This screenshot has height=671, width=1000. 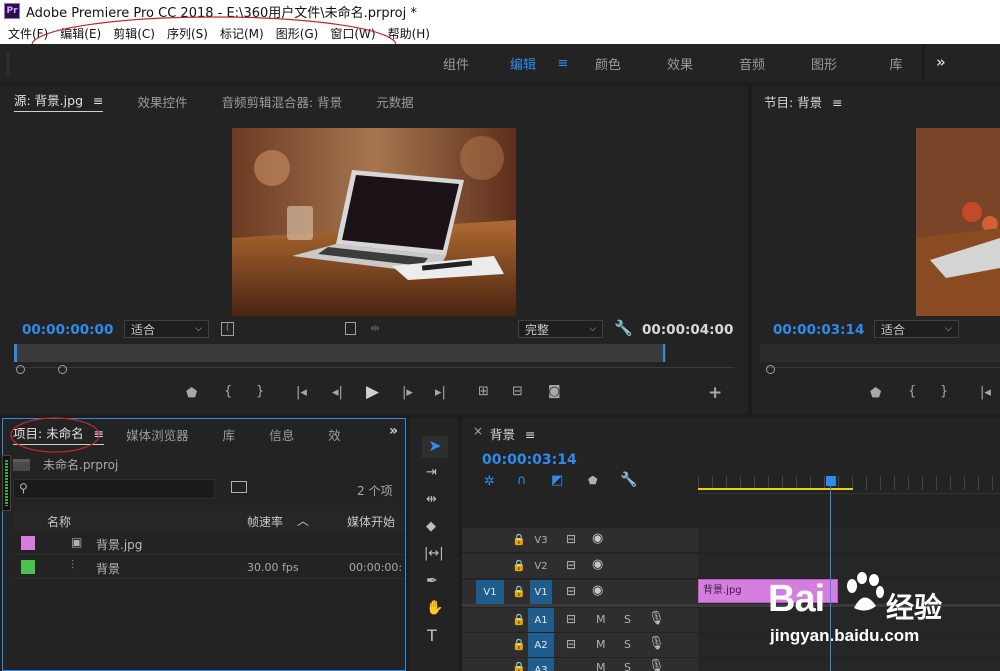 What do you see at coordinates (282, 101) in the screenshot?
I see `tab-audio-clip-mixer: 音频剪辑混合器: 背景` at bounding box center [282, 101].